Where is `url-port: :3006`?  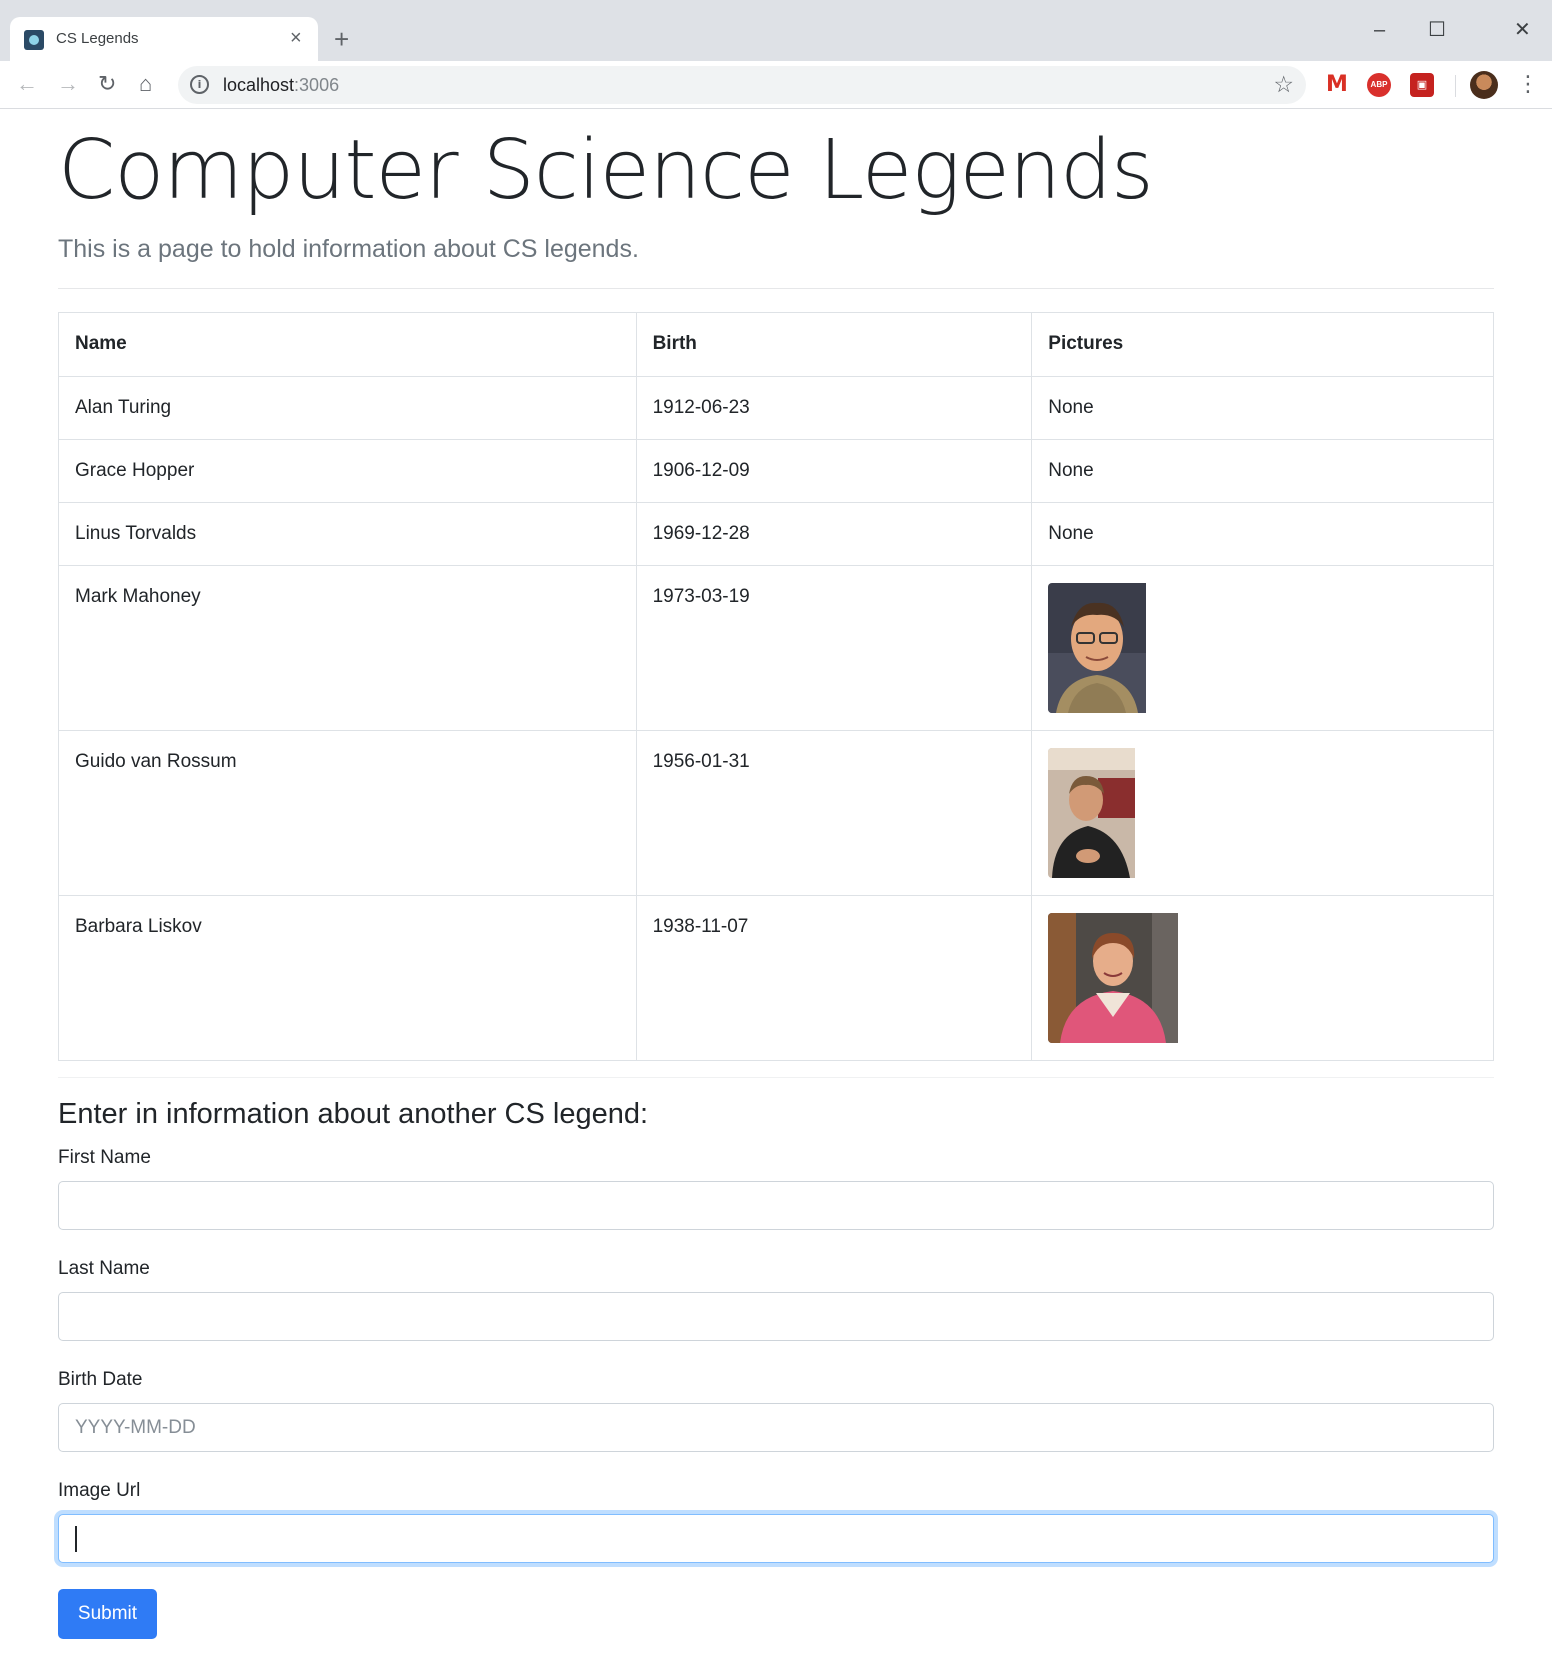 url-port: :3006 is located at coordinates (317, 85).